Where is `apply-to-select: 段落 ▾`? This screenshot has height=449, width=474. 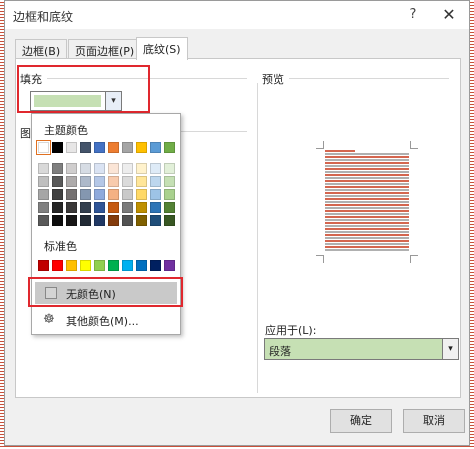
apply-to-select: 段落 ▾ is located at coordinates (361, 349).